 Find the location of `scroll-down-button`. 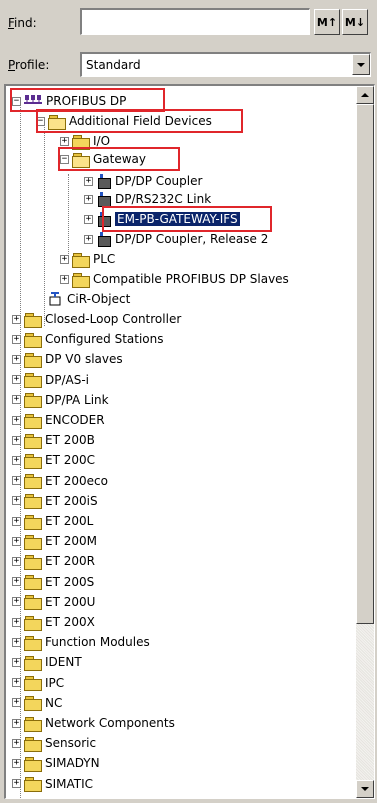

scroll-down-button is located at coordinates (365, 789).